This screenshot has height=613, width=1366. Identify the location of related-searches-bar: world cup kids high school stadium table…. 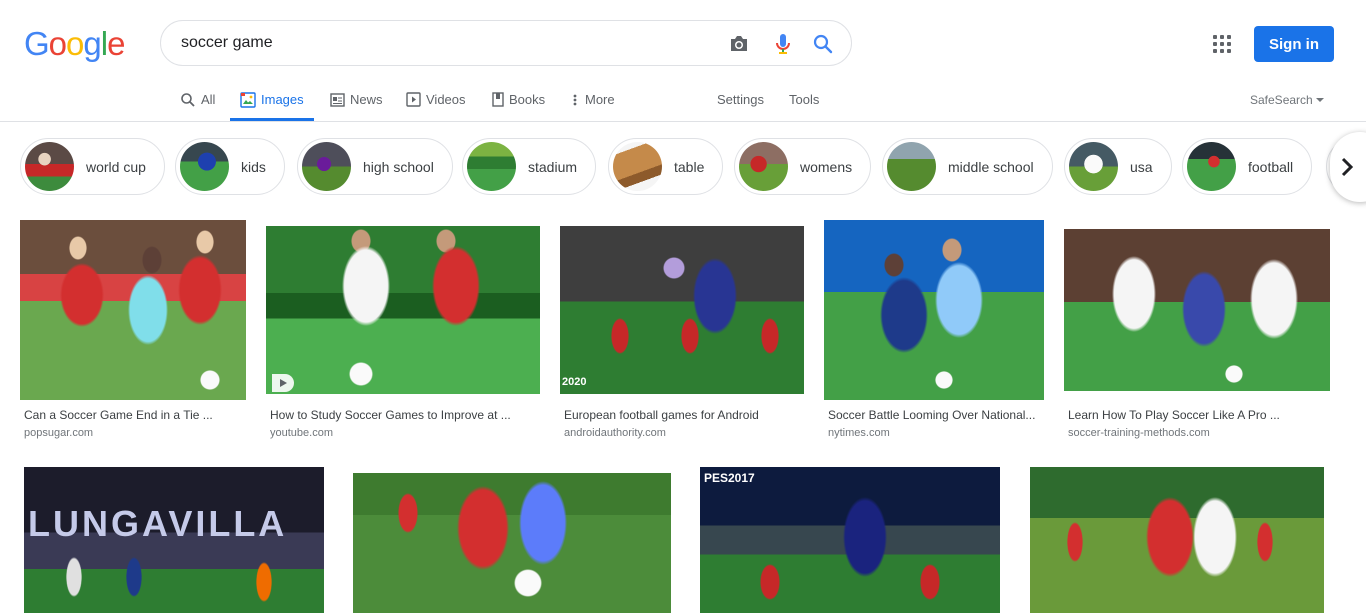
(683, 166).